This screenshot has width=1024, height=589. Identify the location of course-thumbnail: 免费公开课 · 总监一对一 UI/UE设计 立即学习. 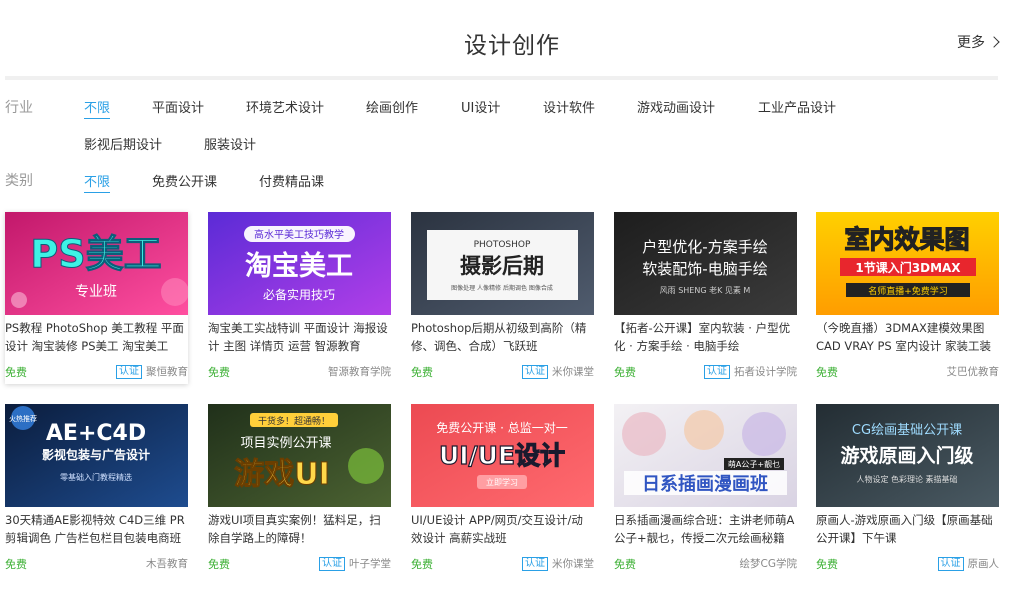
(502, 455).